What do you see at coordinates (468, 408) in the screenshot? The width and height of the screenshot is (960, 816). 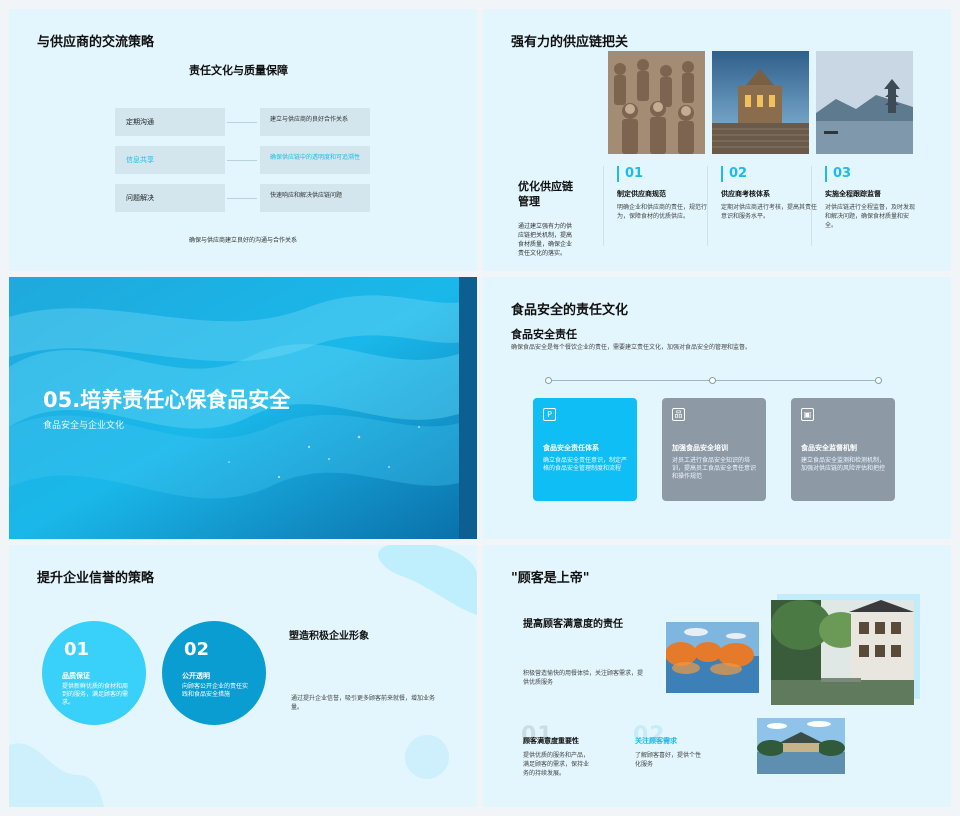 I see `side-bar` at bounding box center [468, 408].